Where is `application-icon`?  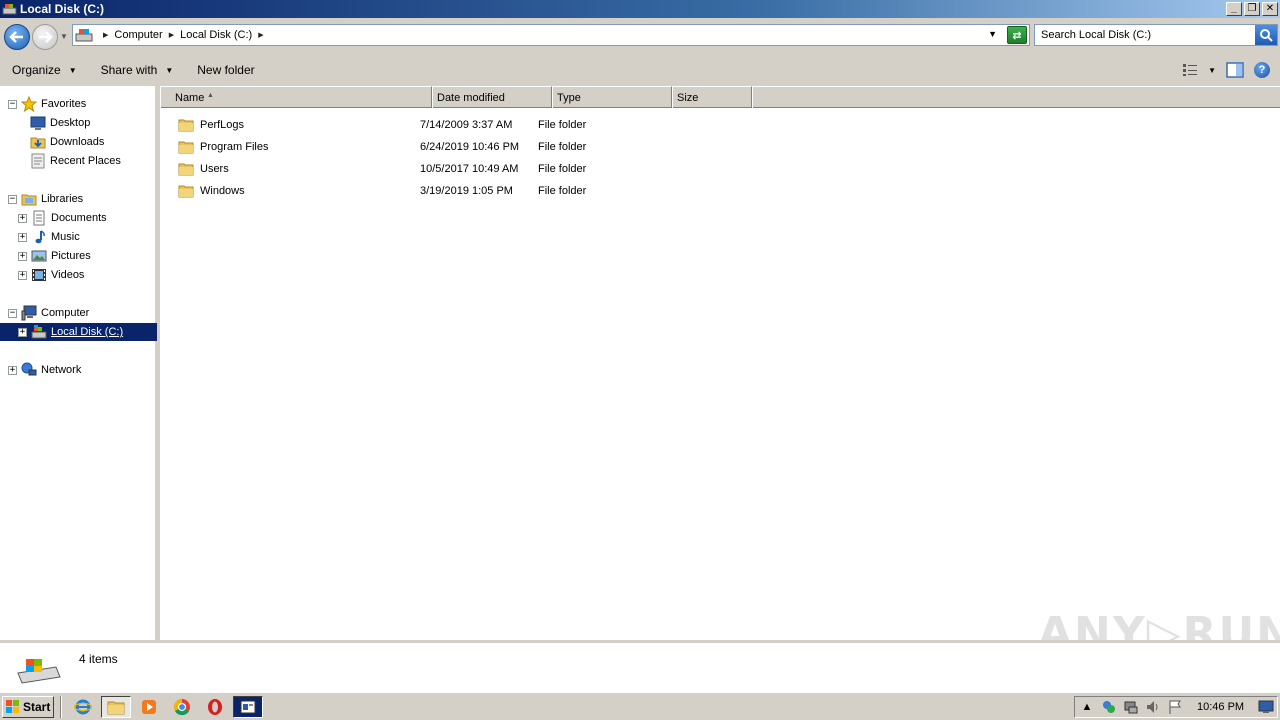 application-icon is located at coordinates (248, 706).